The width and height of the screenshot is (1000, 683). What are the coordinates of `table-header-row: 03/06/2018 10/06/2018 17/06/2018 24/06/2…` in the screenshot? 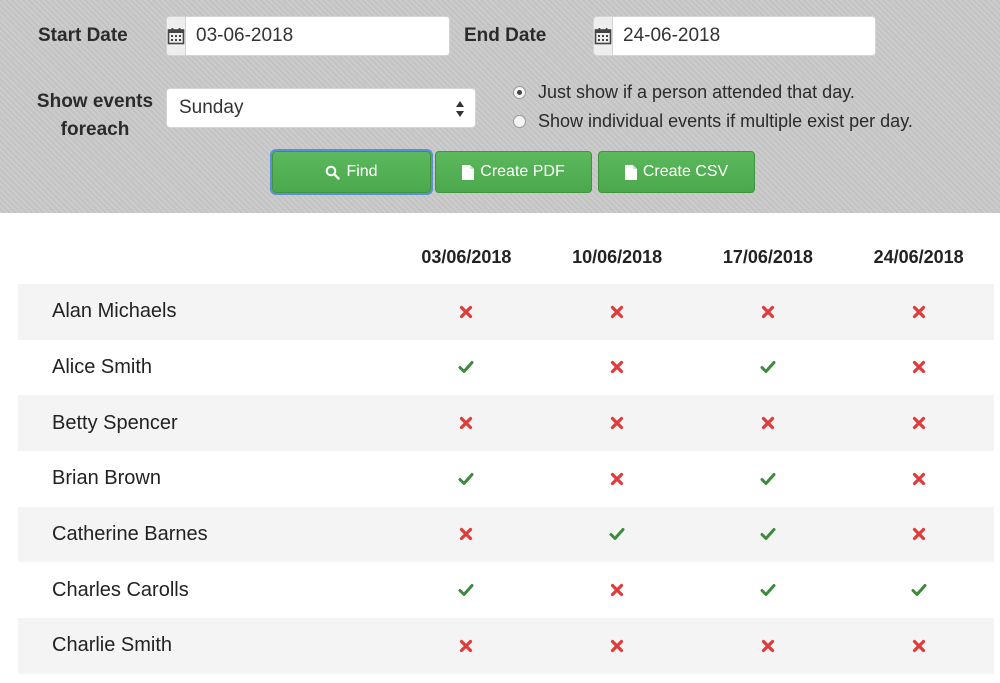 It's located at (506, 257).